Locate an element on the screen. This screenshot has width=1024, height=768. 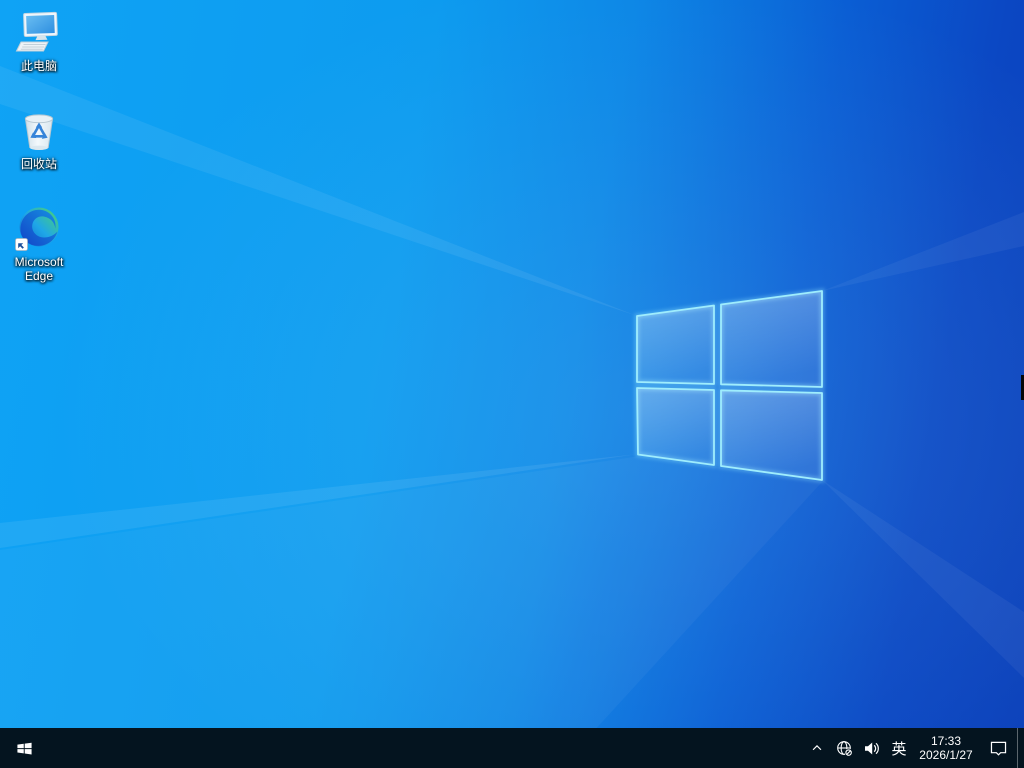
language-label: 英 is located at coordinates (899, 749).